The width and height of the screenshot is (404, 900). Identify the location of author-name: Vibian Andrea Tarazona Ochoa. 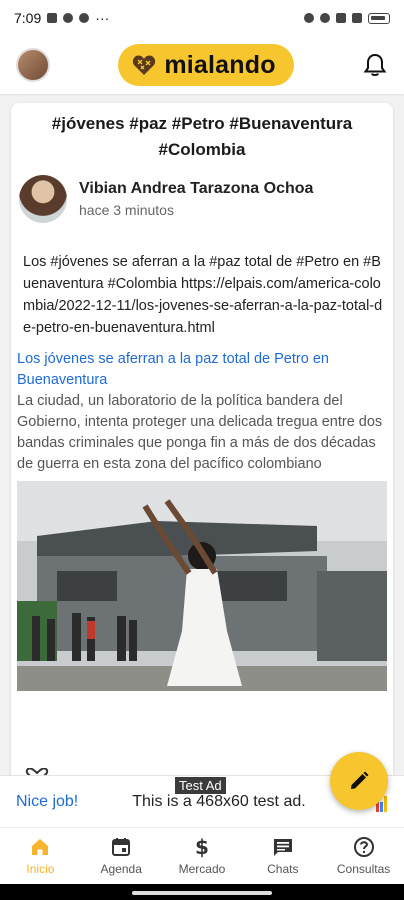
(196, 189).